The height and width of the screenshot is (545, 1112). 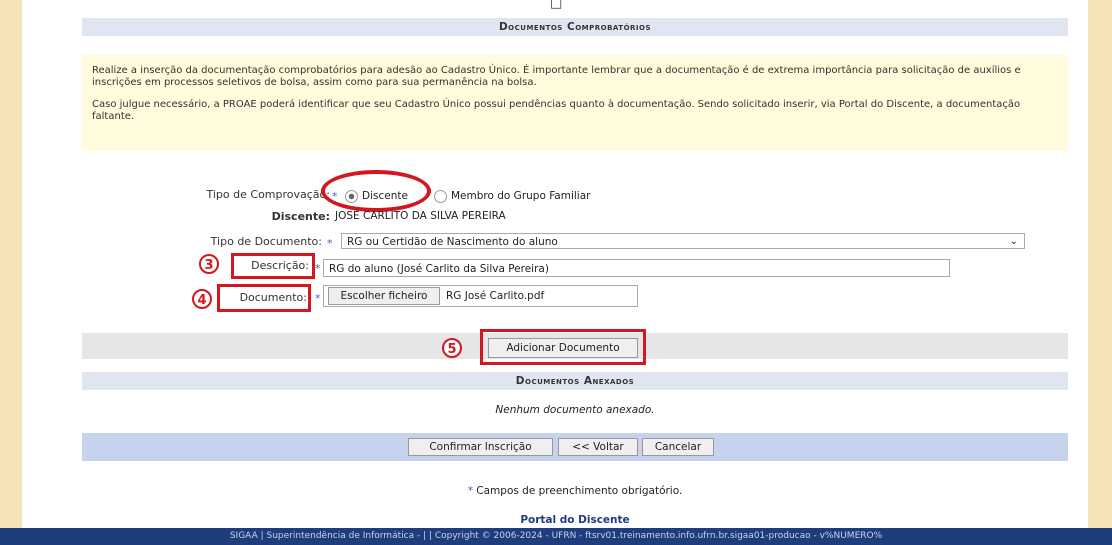 I want to click on tipo-documento-selected: RG ou Certidão de Nascimento do aluno, so click(x=452, y=242).